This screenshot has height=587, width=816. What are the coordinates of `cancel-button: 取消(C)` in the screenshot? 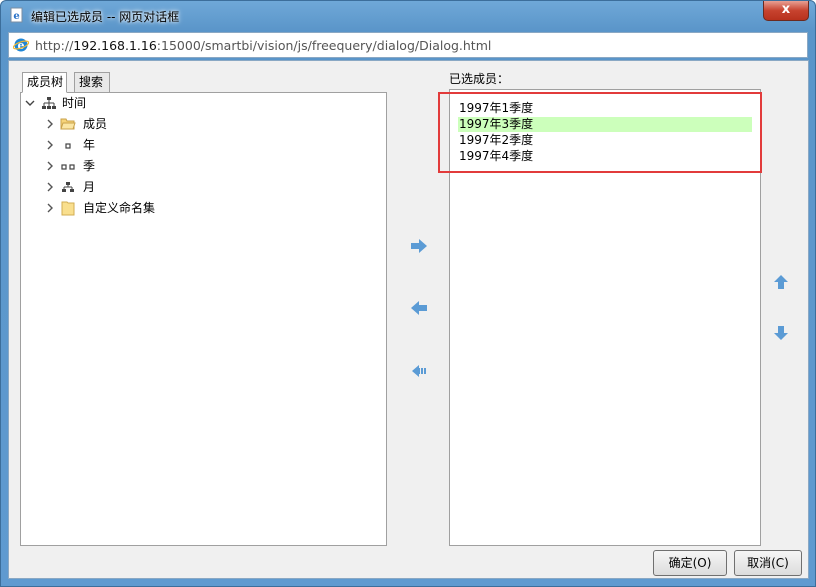 It's located at (768, 563).